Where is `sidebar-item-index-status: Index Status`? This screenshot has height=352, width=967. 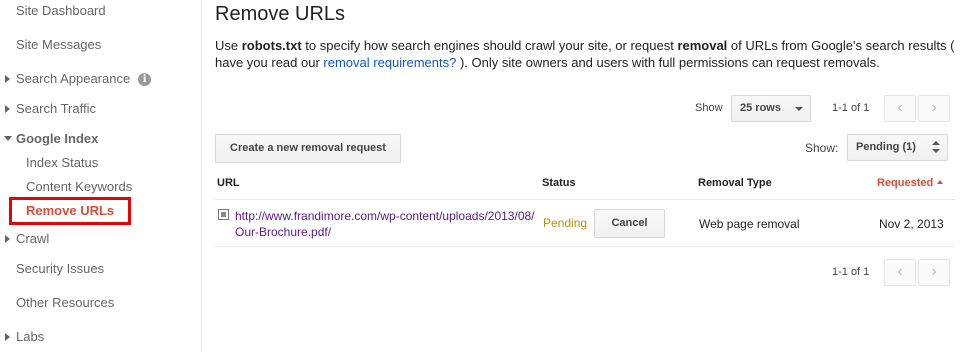
sidebar-item-index-status: Index Status is located at coordinates (62, 162).